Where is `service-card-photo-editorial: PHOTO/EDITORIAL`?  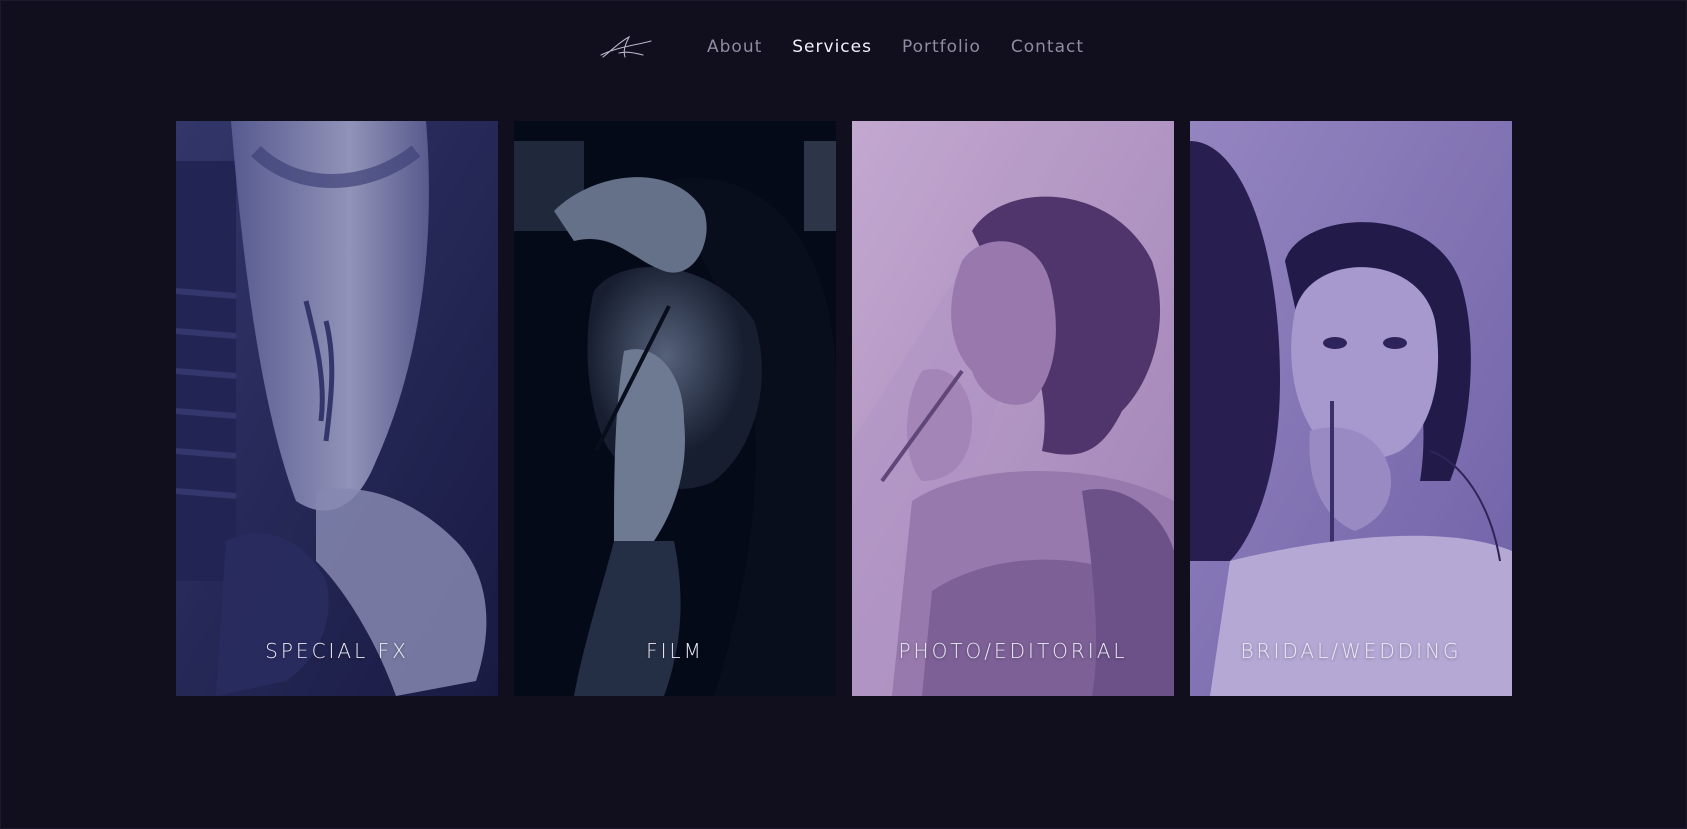 service-card-photo-editorial: PHOTO/EDITORIAL is located at coordinates (1013, 408).